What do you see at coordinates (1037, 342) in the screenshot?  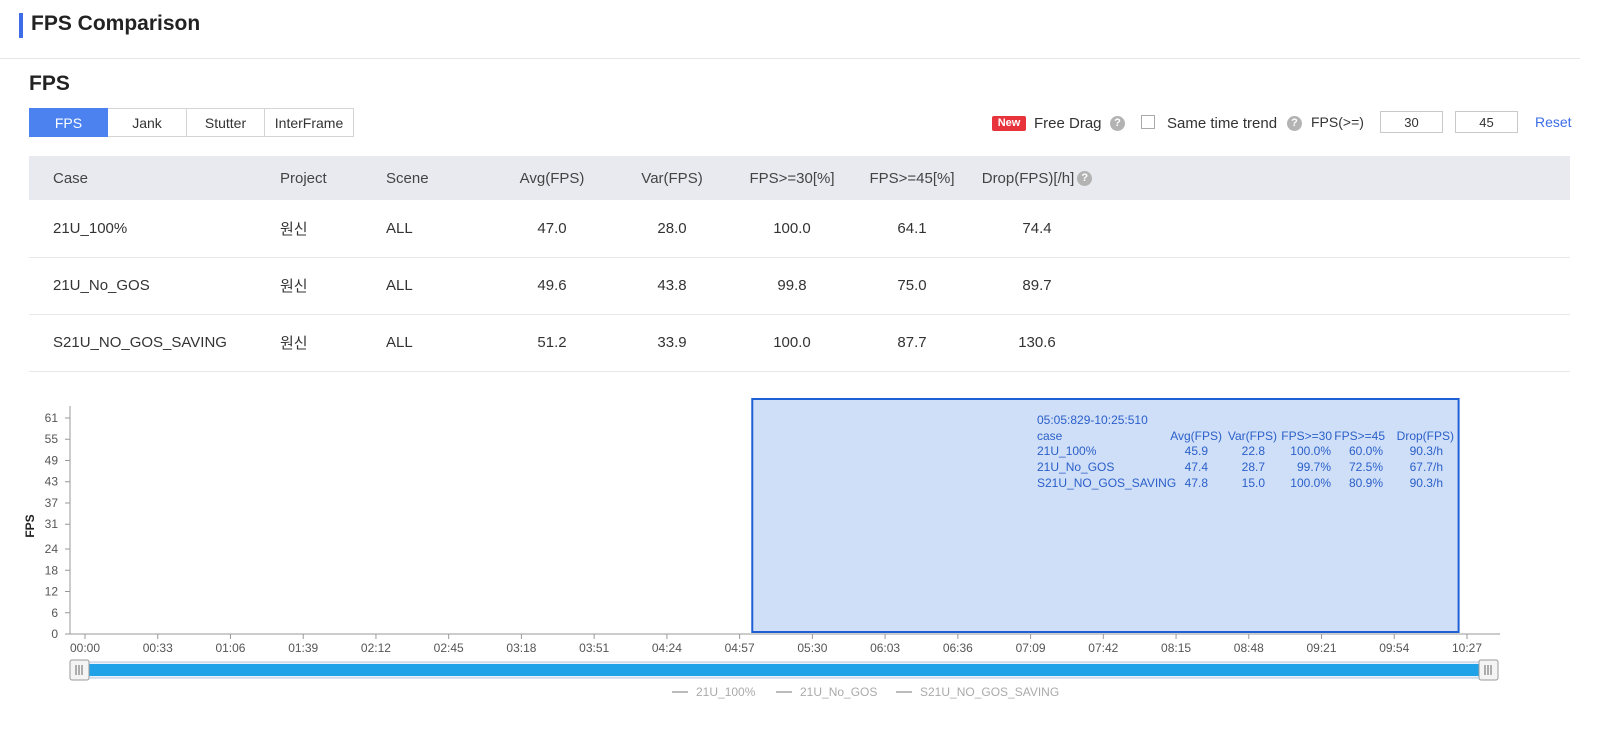 I see `cell-drop-fps: 130.6` at bounding box center [1037, 342].